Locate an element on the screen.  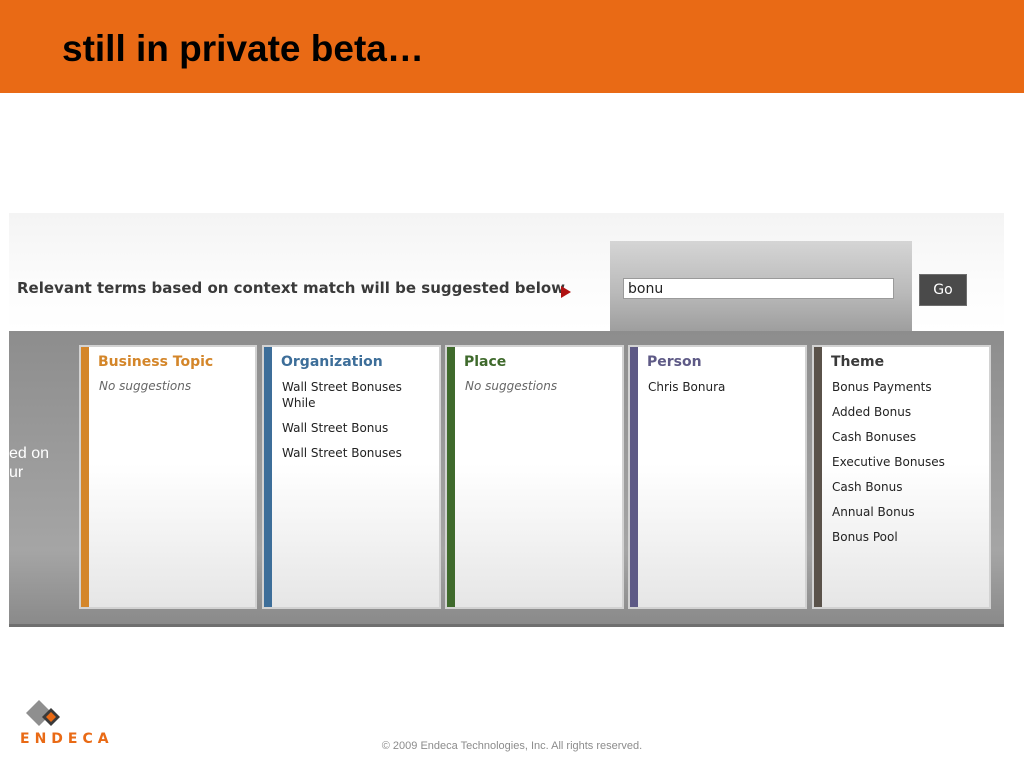
play-arrow-icon is located at coordinates (566, 292).